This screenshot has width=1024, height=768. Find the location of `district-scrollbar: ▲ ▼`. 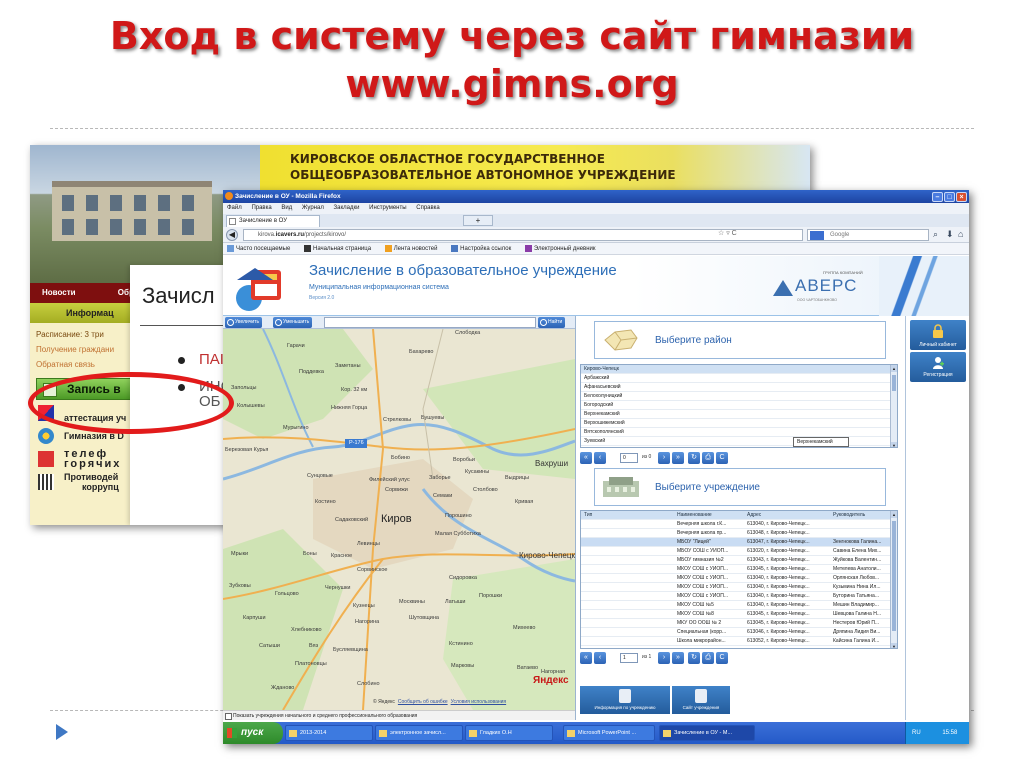

district-scrollbar: ▲ ▼ is located at coordinates (893, 406).